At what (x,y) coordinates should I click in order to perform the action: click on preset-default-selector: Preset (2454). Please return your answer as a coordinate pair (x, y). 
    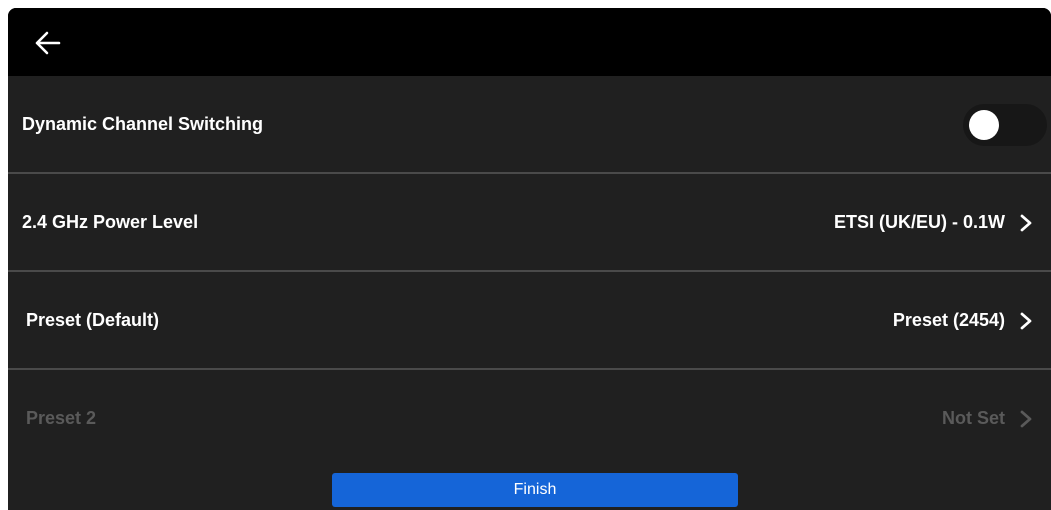
    Looking at the image, I should click on (963, 320).